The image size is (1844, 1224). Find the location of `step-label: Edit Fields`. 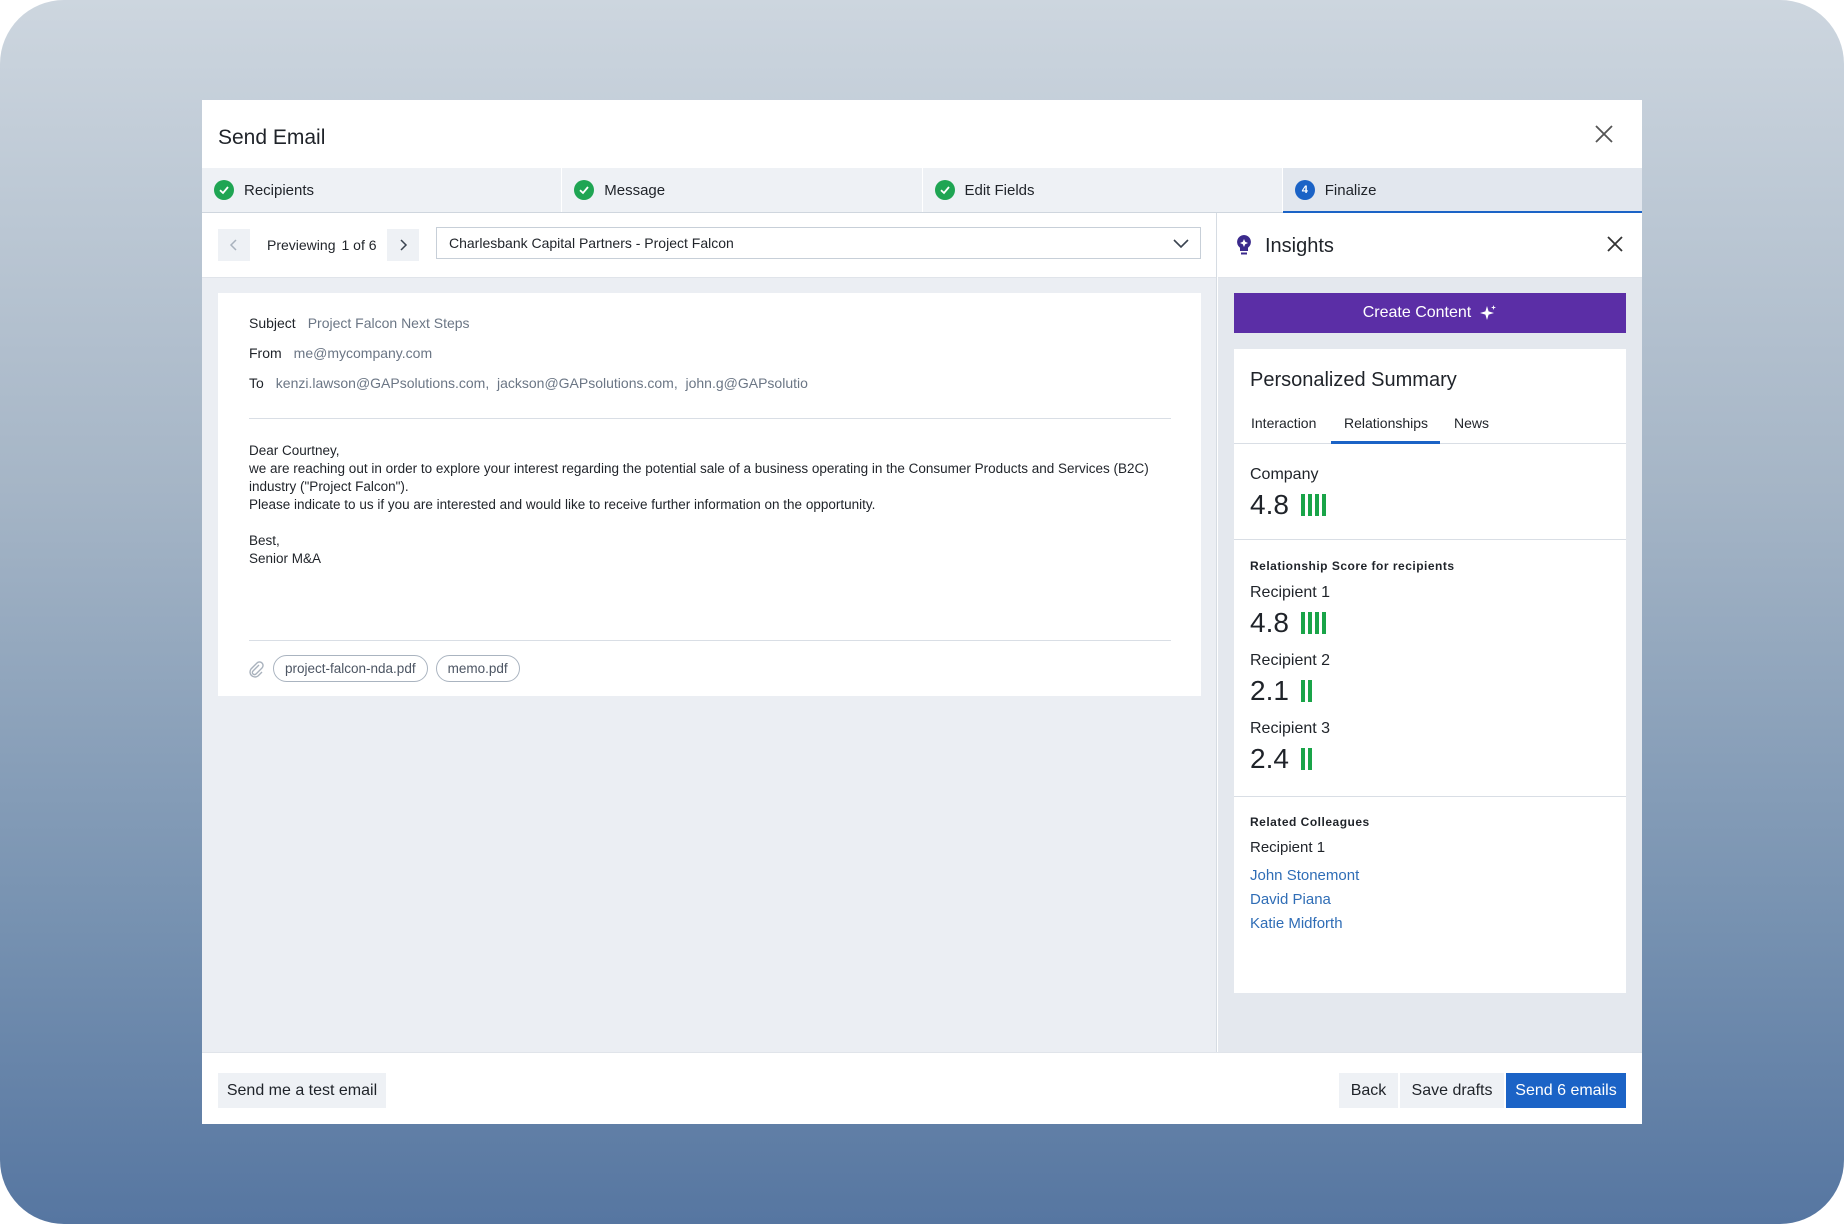

step-label: Edit Fields is located at coordinates (999, 190).